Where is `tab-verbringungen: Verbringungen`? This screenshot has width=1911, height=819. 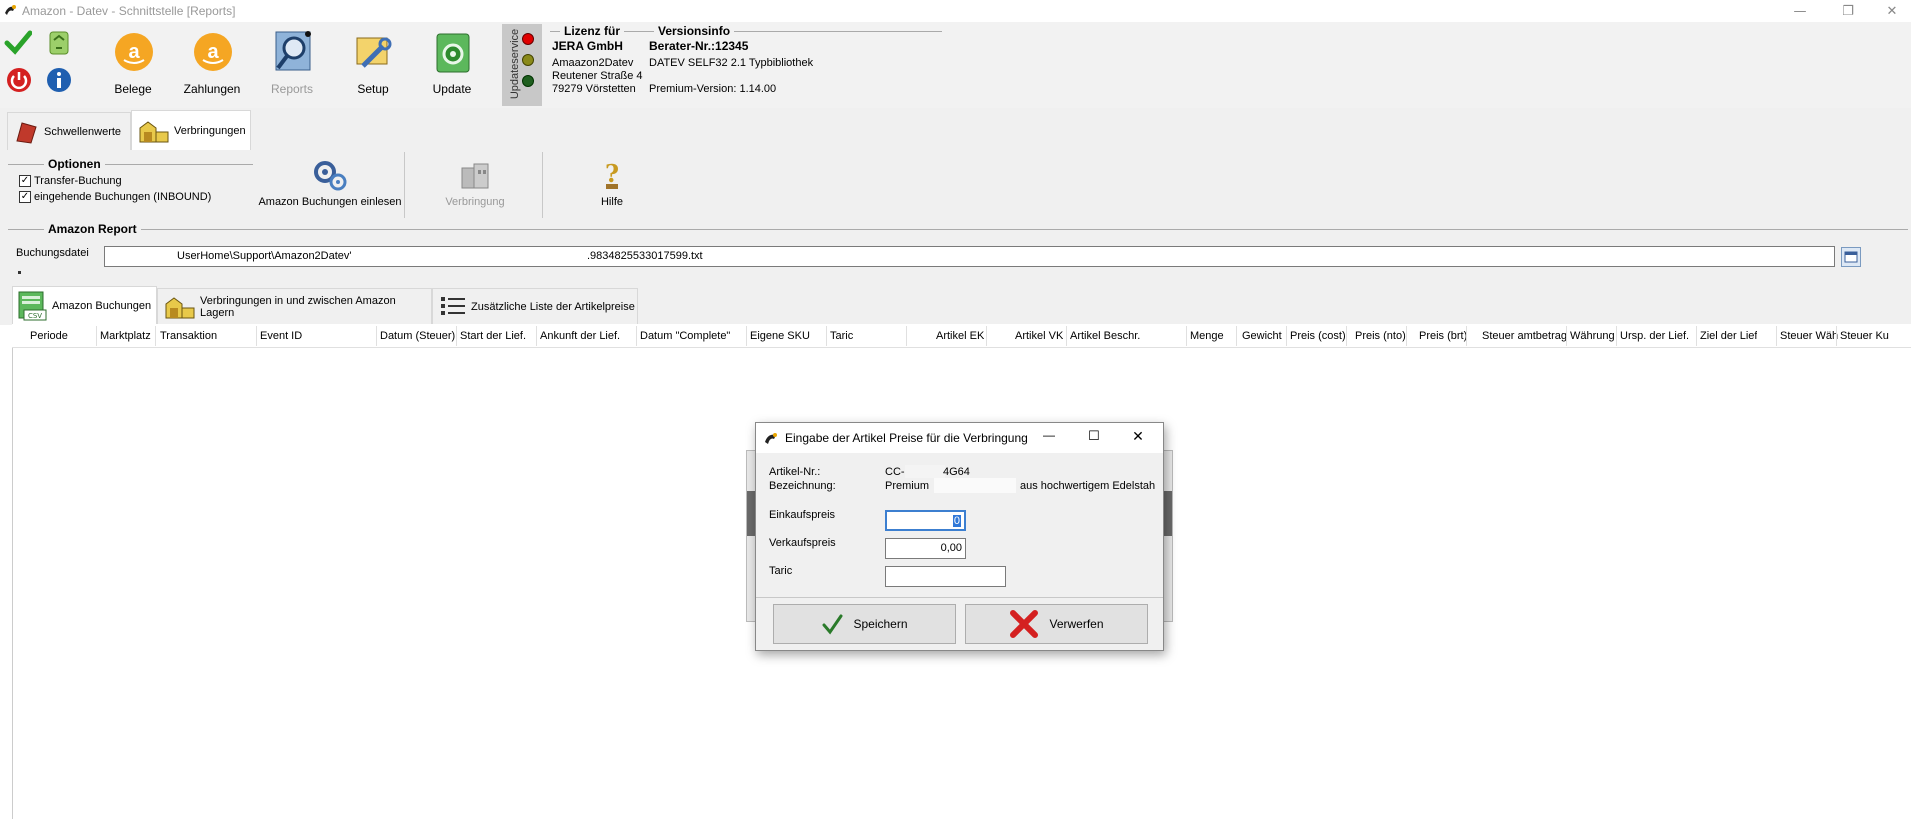 tab-verbringungen: Verbringungen is located at coordinates (191, 130).